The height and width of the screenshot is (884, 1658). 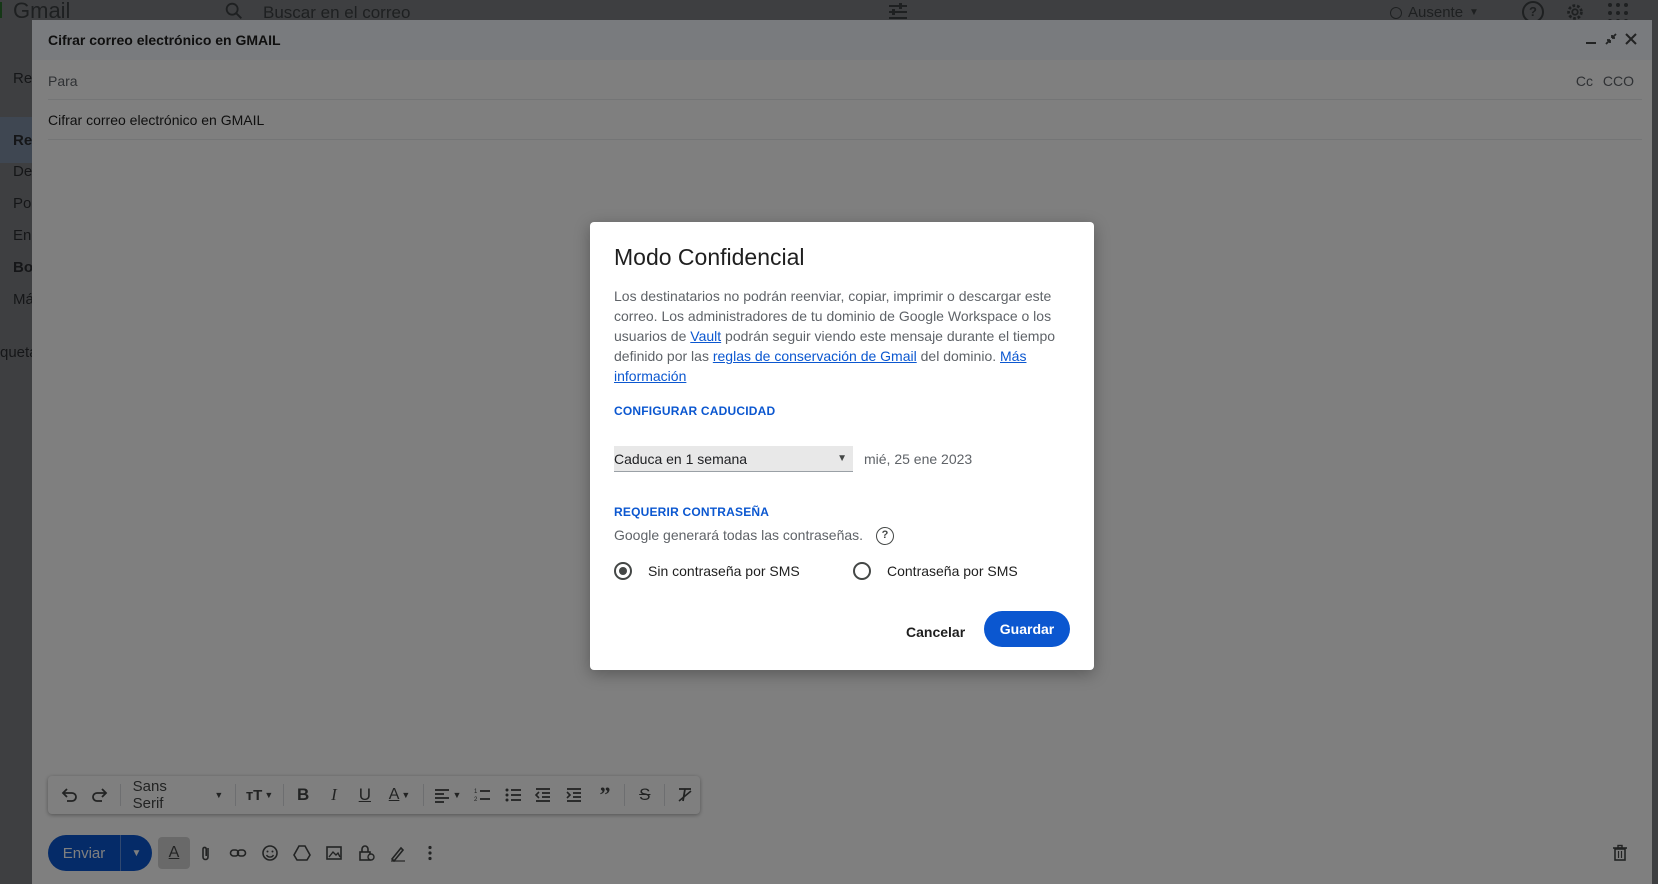 What do you see at coordinates (842, 458) in the screenshot?
I see `chevron-down-icon: ▼` at bounding box center [842, 458].